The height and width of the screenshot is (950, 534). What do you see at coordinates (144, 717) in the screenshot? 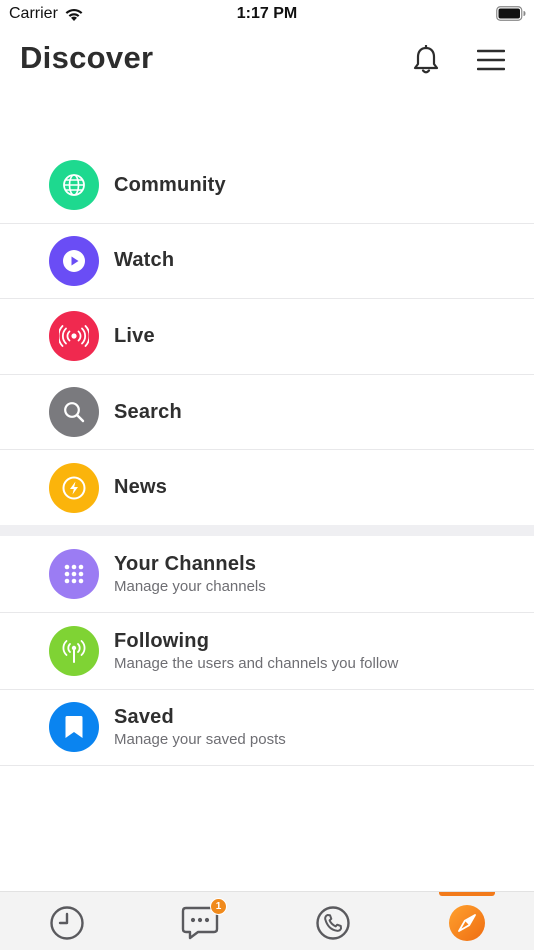
I see `list-item-label: Saved` at bounding box center [144, 717].